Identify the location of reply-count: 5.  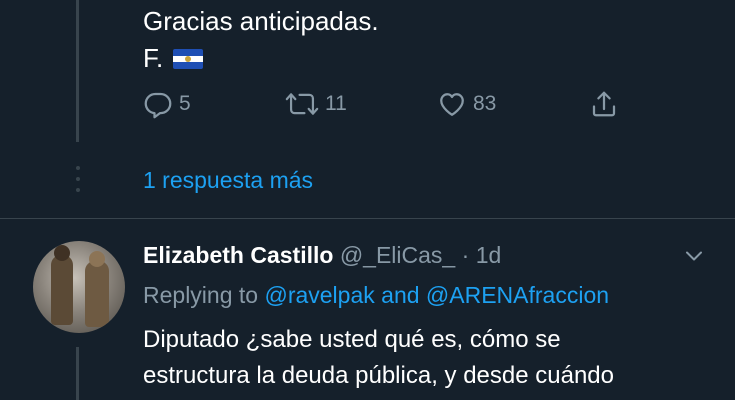
(185, 103).